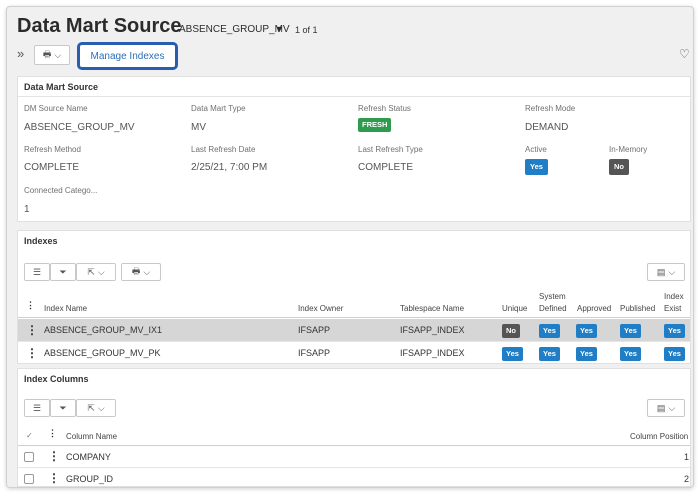 Image resolution: width=700 pixels, height=494 pixels. I want to click on col-approved: Approved, so click(594, 308).